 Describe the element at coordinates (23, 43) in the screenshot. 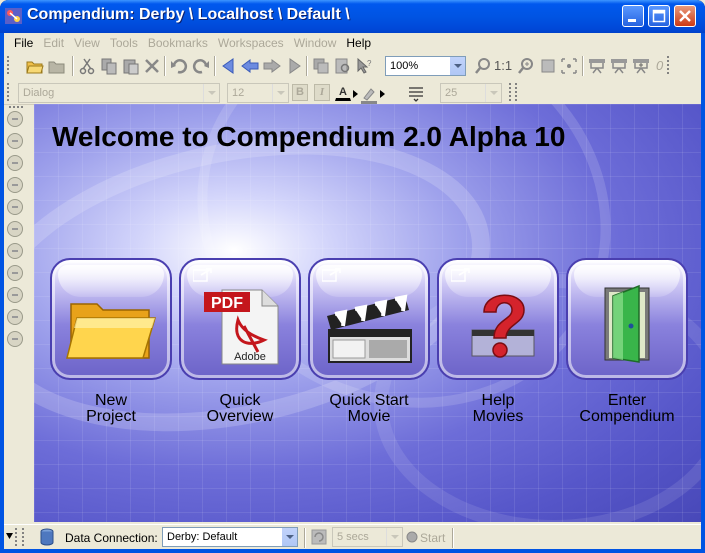

I see `menu-file: File` at that location.